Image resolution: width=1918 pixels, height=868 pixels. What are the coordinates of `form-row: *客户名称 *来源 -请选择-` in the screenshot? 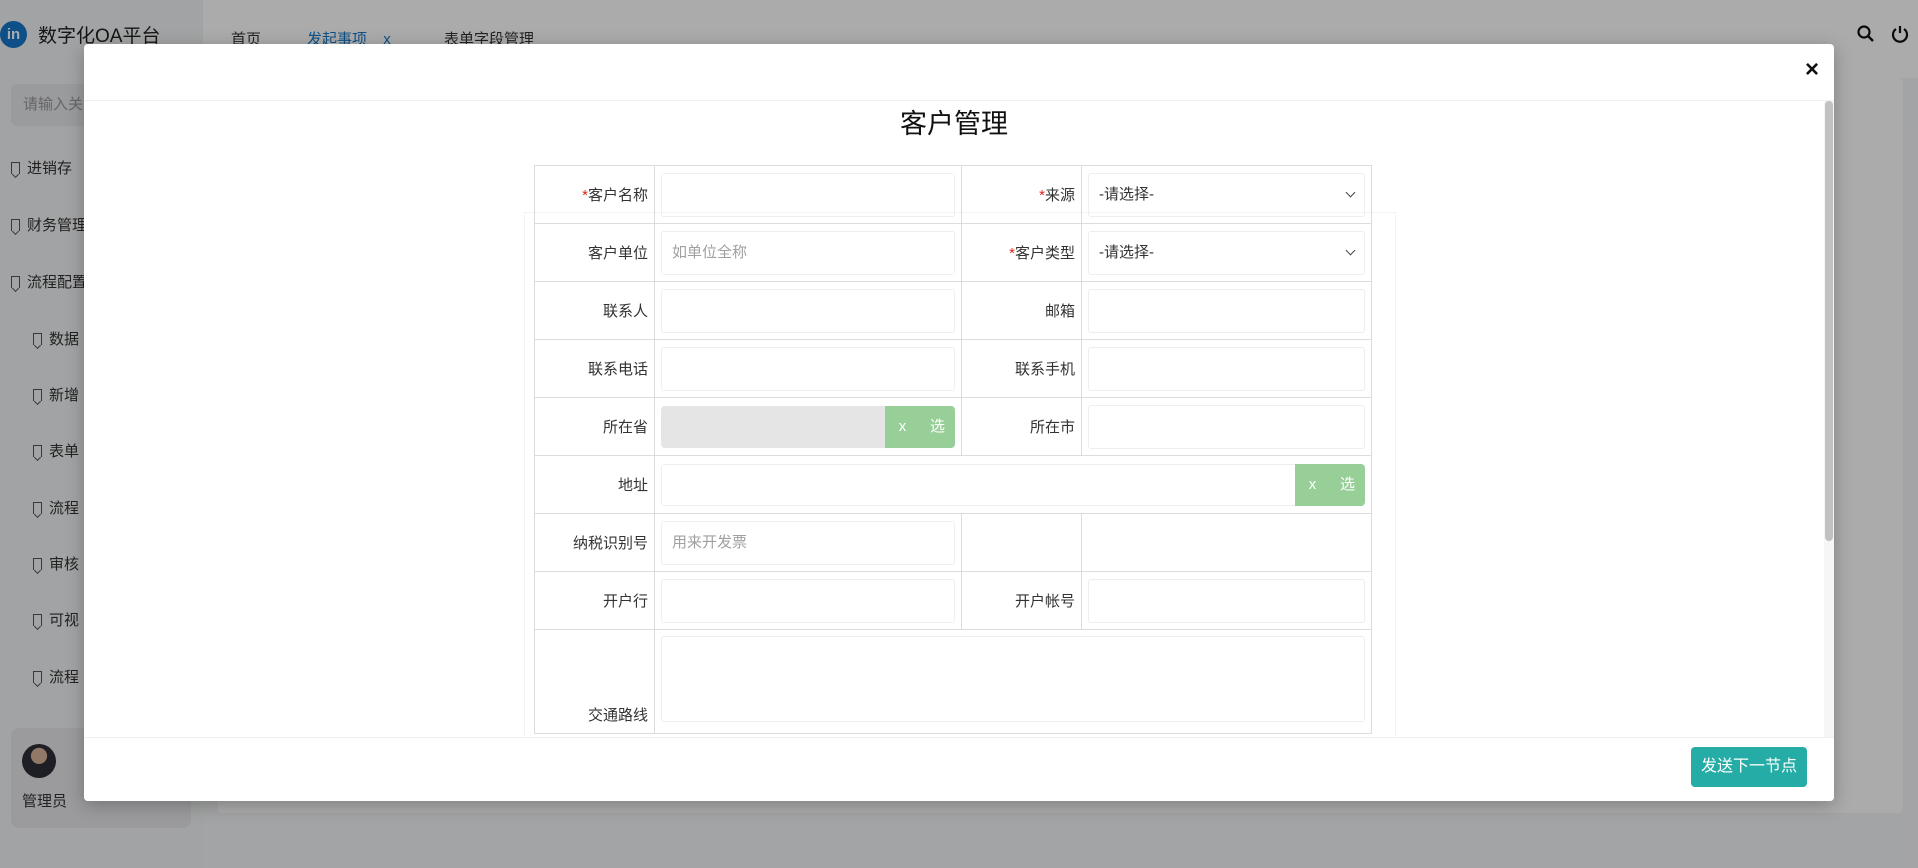 It's located at (953, 194).